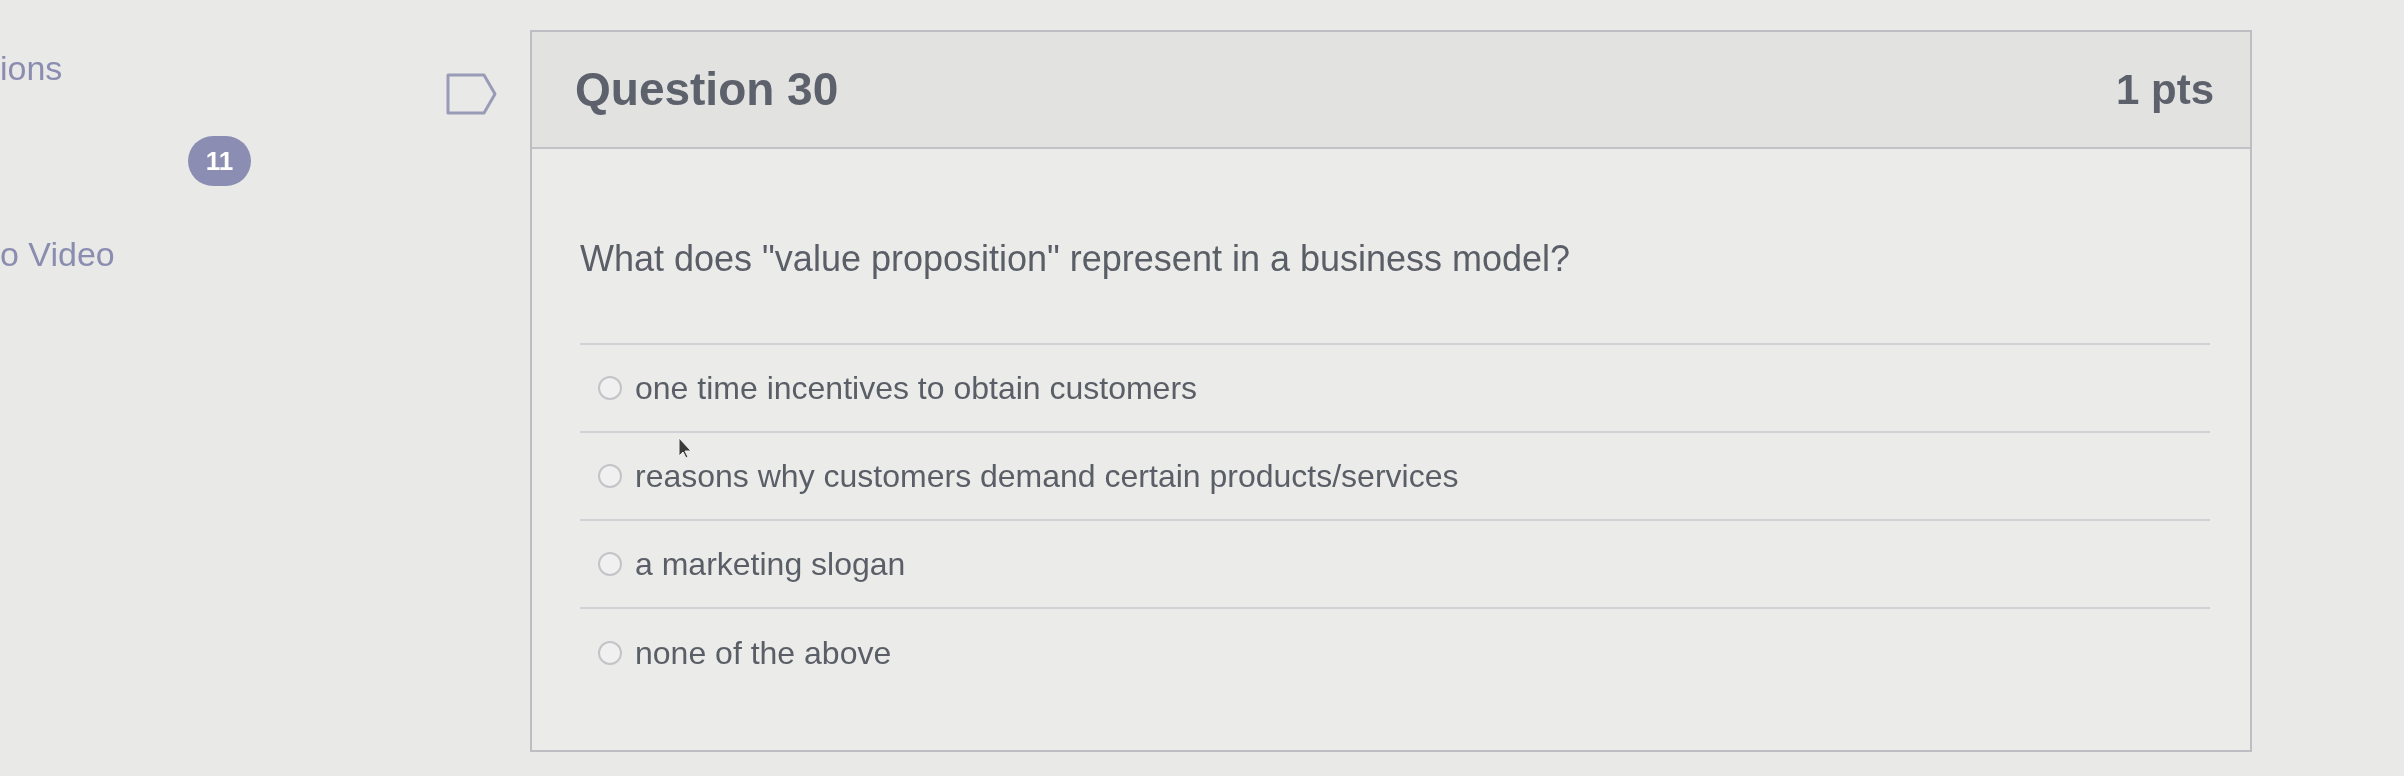 The image size is (2404, 776). What do you see at coordinates (685, 448) in the screenshot?
I see `cursor-icon` at bounding box center [685, 448].